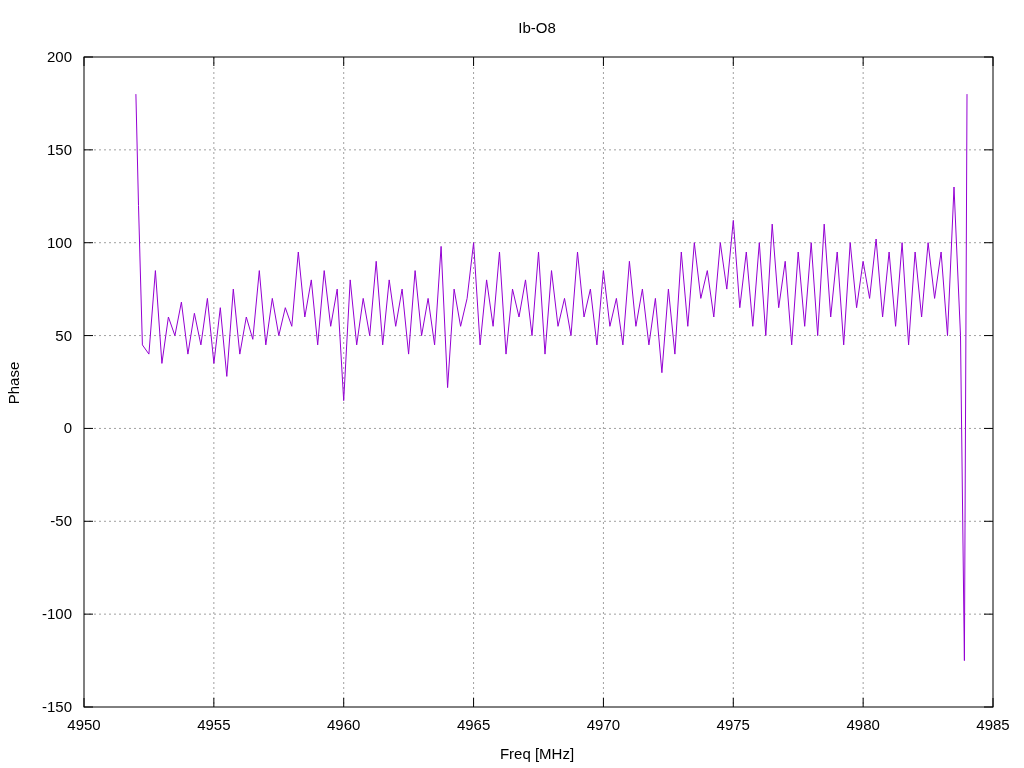 The image size is (1024, 768). Describe the element at coordinates (214, 724) in the screenshot. I see `tick-label: 4955` at that location.